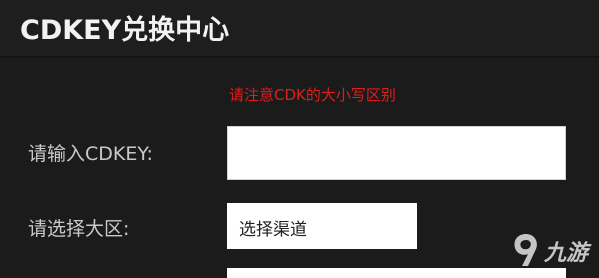 This screenshot has height=278, width=599. Describe the element at coordinates (396, 153) in the screenshot. I see `cdkey-input` at that location.